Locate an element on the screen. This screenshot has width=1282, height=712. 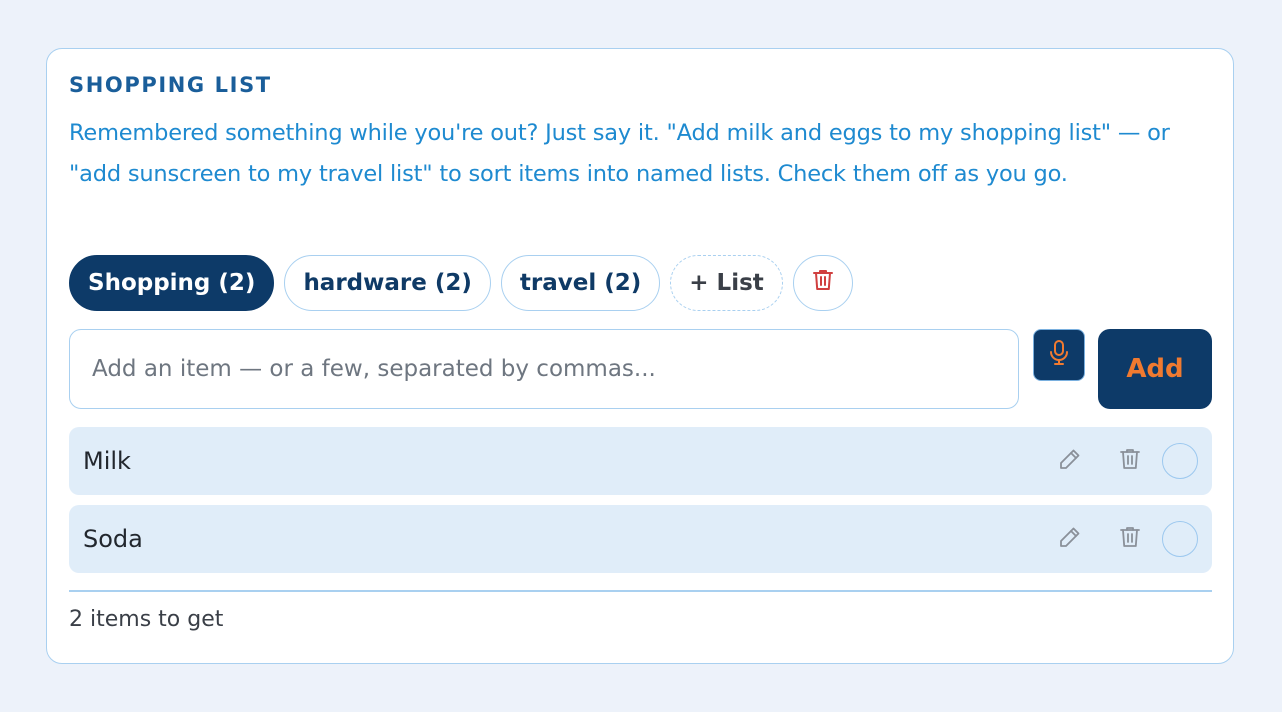
tab-hardware: hardware (2) is located at coordinates (387, 283).